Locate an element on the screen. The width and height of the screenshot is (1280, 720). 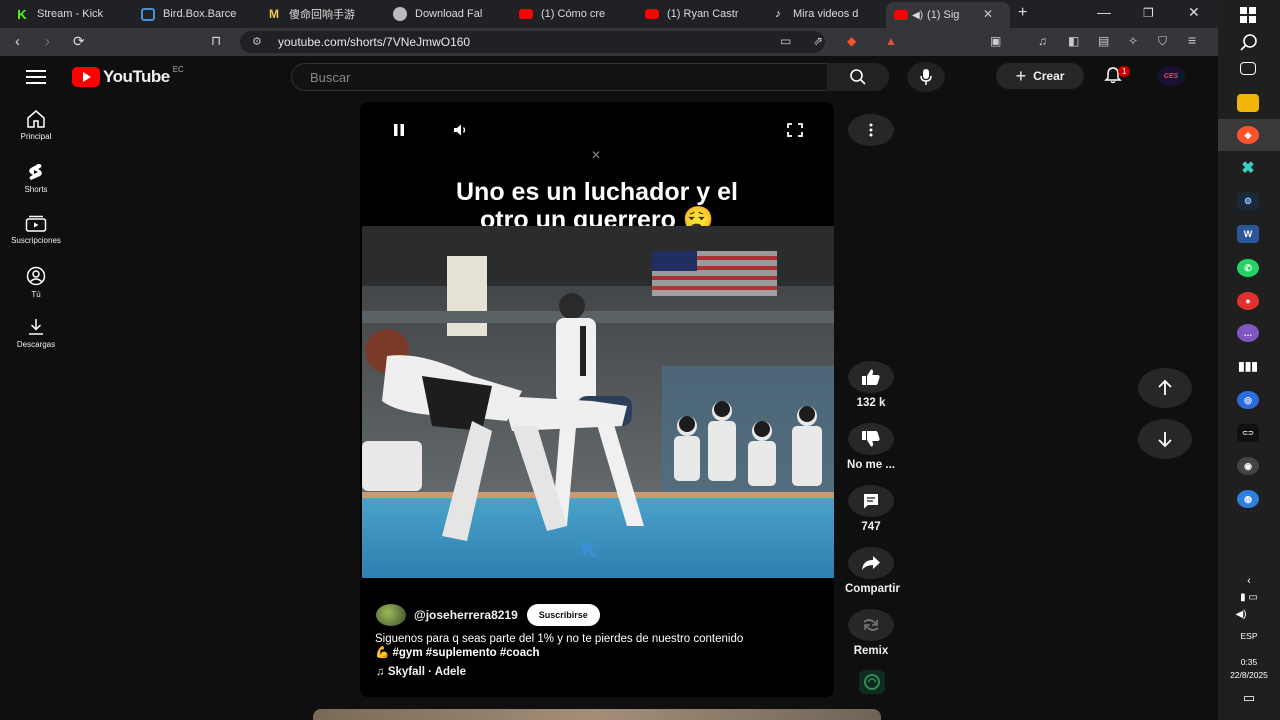
shorts-icon is located at coordinates (35, 172).